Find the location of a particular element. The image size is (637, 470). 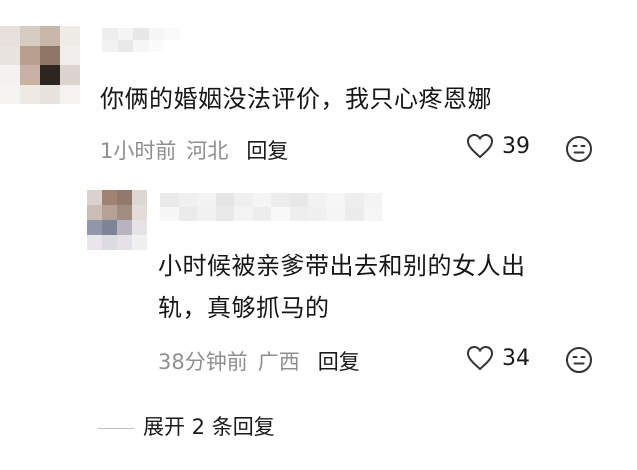

like-count: 34 is located at coordinates (516, 358).